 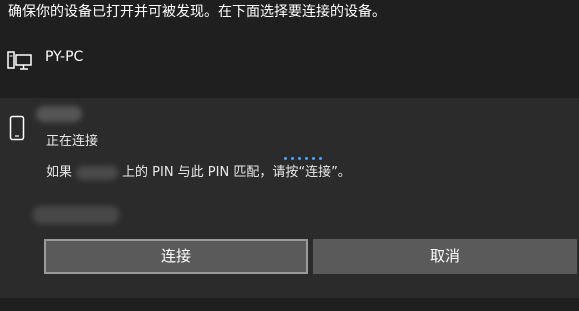 I want to click on pin-instruction-suffix: 上的 PIN 与此 PIN 匹配，请按“连接”。, so click(x=236, y=172).